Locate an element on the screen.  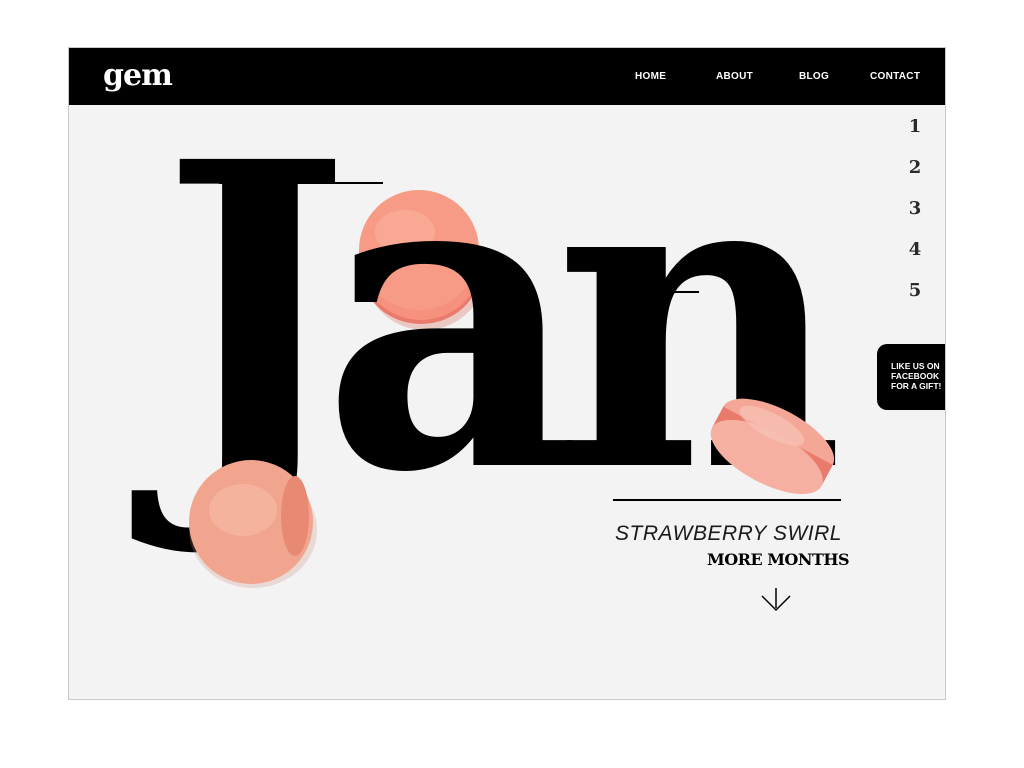
facebook-tab-line-3: FOR A GIFT! is located at coordinates (916, 386).